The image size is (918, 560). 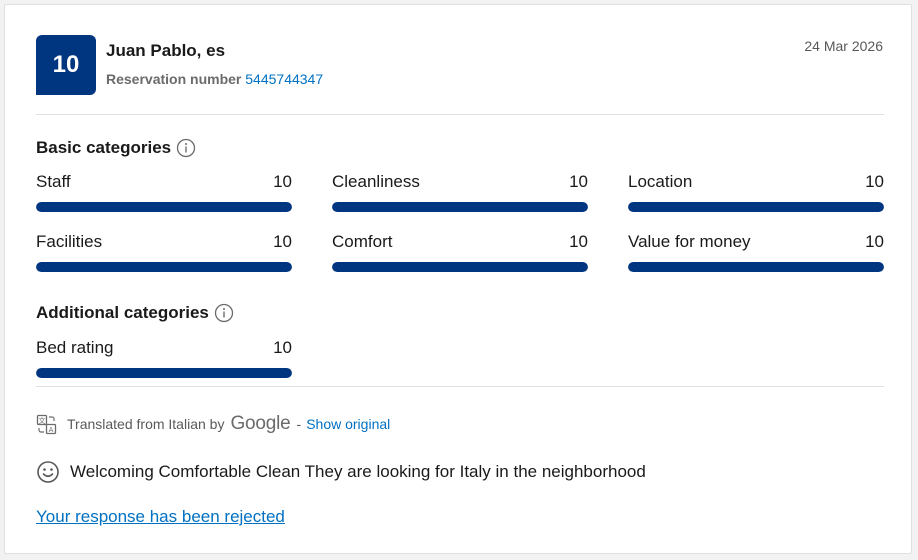 What do you see at coordinates (260, 423) in the screenshot?
I see `google-logo: Google` at bounding box center [260, 423].